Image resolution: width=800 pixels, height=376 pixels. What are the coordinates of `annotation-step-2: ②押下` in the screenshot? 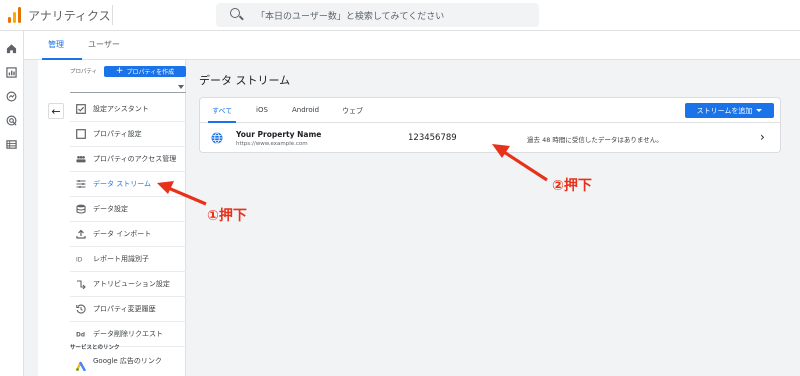 It's located at (572, 186).